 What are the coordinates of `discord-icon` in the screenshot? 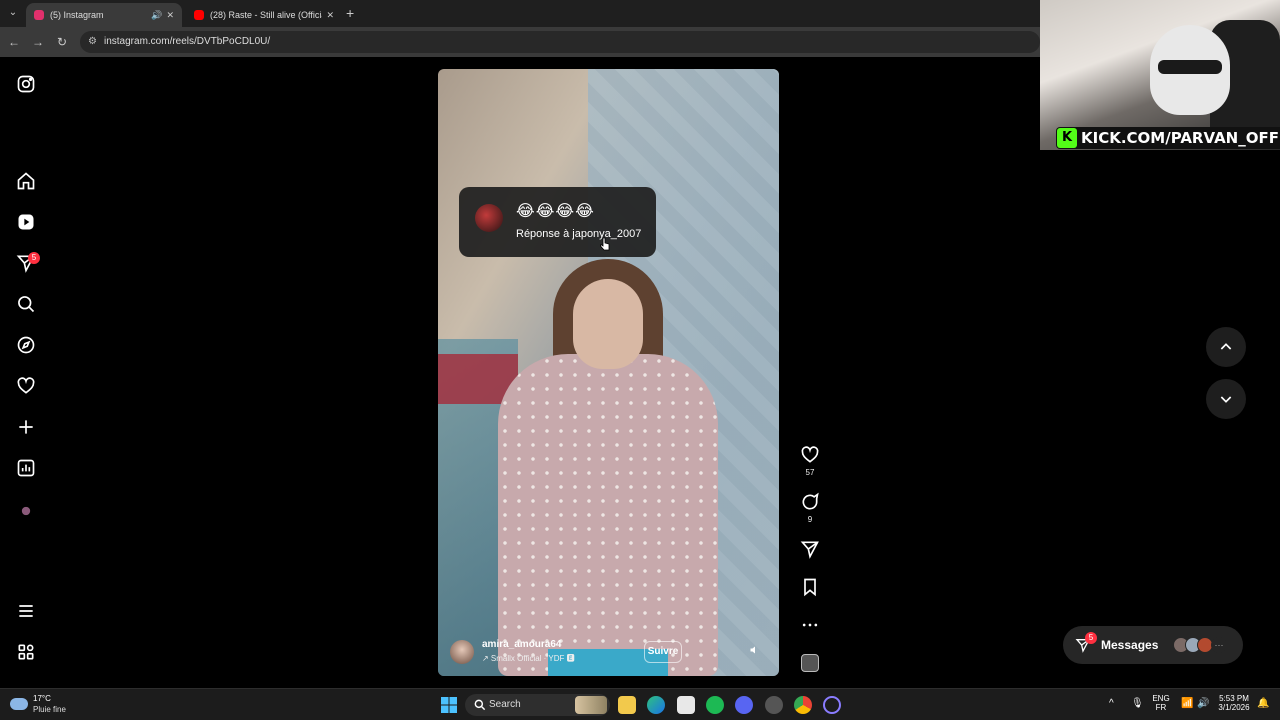 It's located at (744, 705).